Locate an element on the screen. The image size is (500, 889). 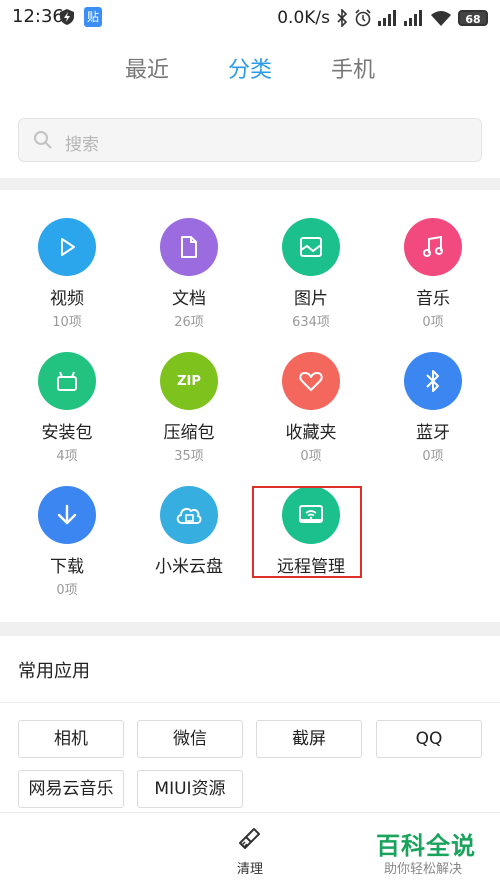
category-count: 634项 is located at coordinates (311, 322).